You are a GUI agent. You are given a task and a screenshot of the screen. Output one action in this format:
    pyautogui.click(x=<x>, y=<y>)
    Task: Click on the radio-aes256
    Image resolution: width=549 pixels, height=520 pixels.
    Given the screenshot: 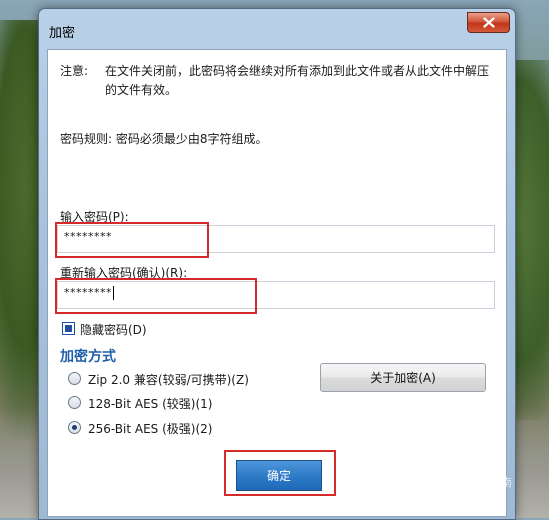 What is the action you would take?
    pyautogui.click(x=74, y=427)
    